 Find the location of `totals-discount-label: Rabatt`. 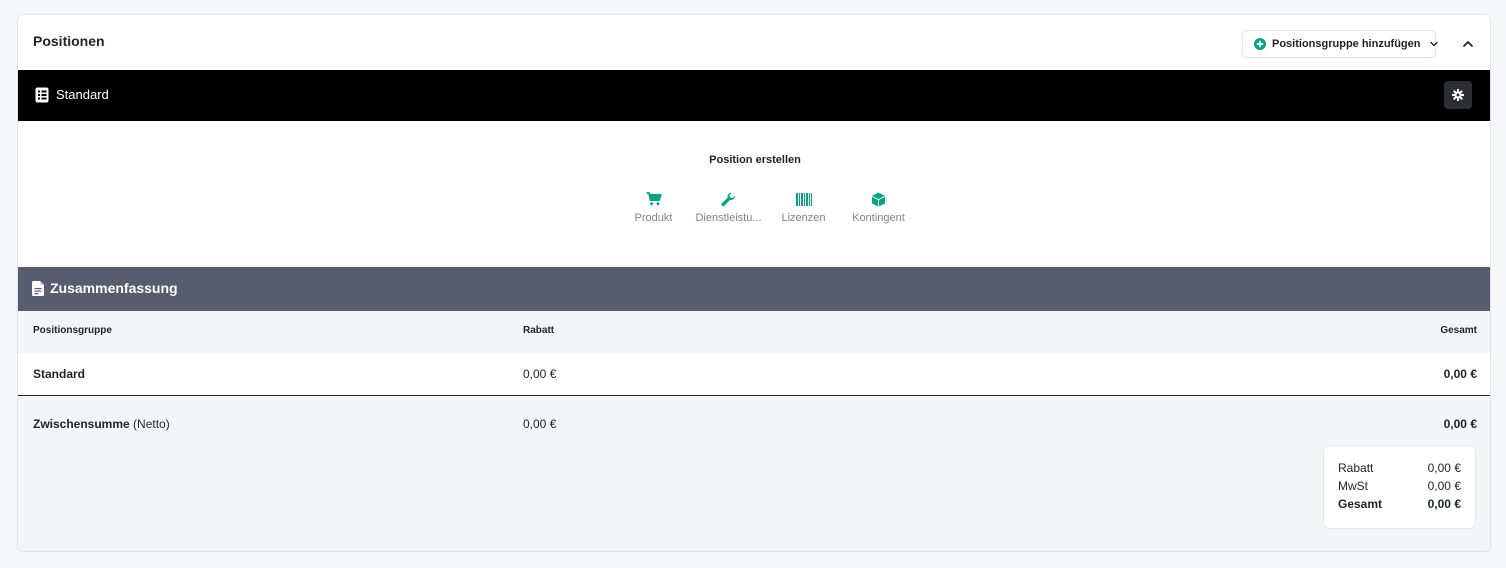

totals-discount-label: Rabatt is located at coordinates (1356, 468).